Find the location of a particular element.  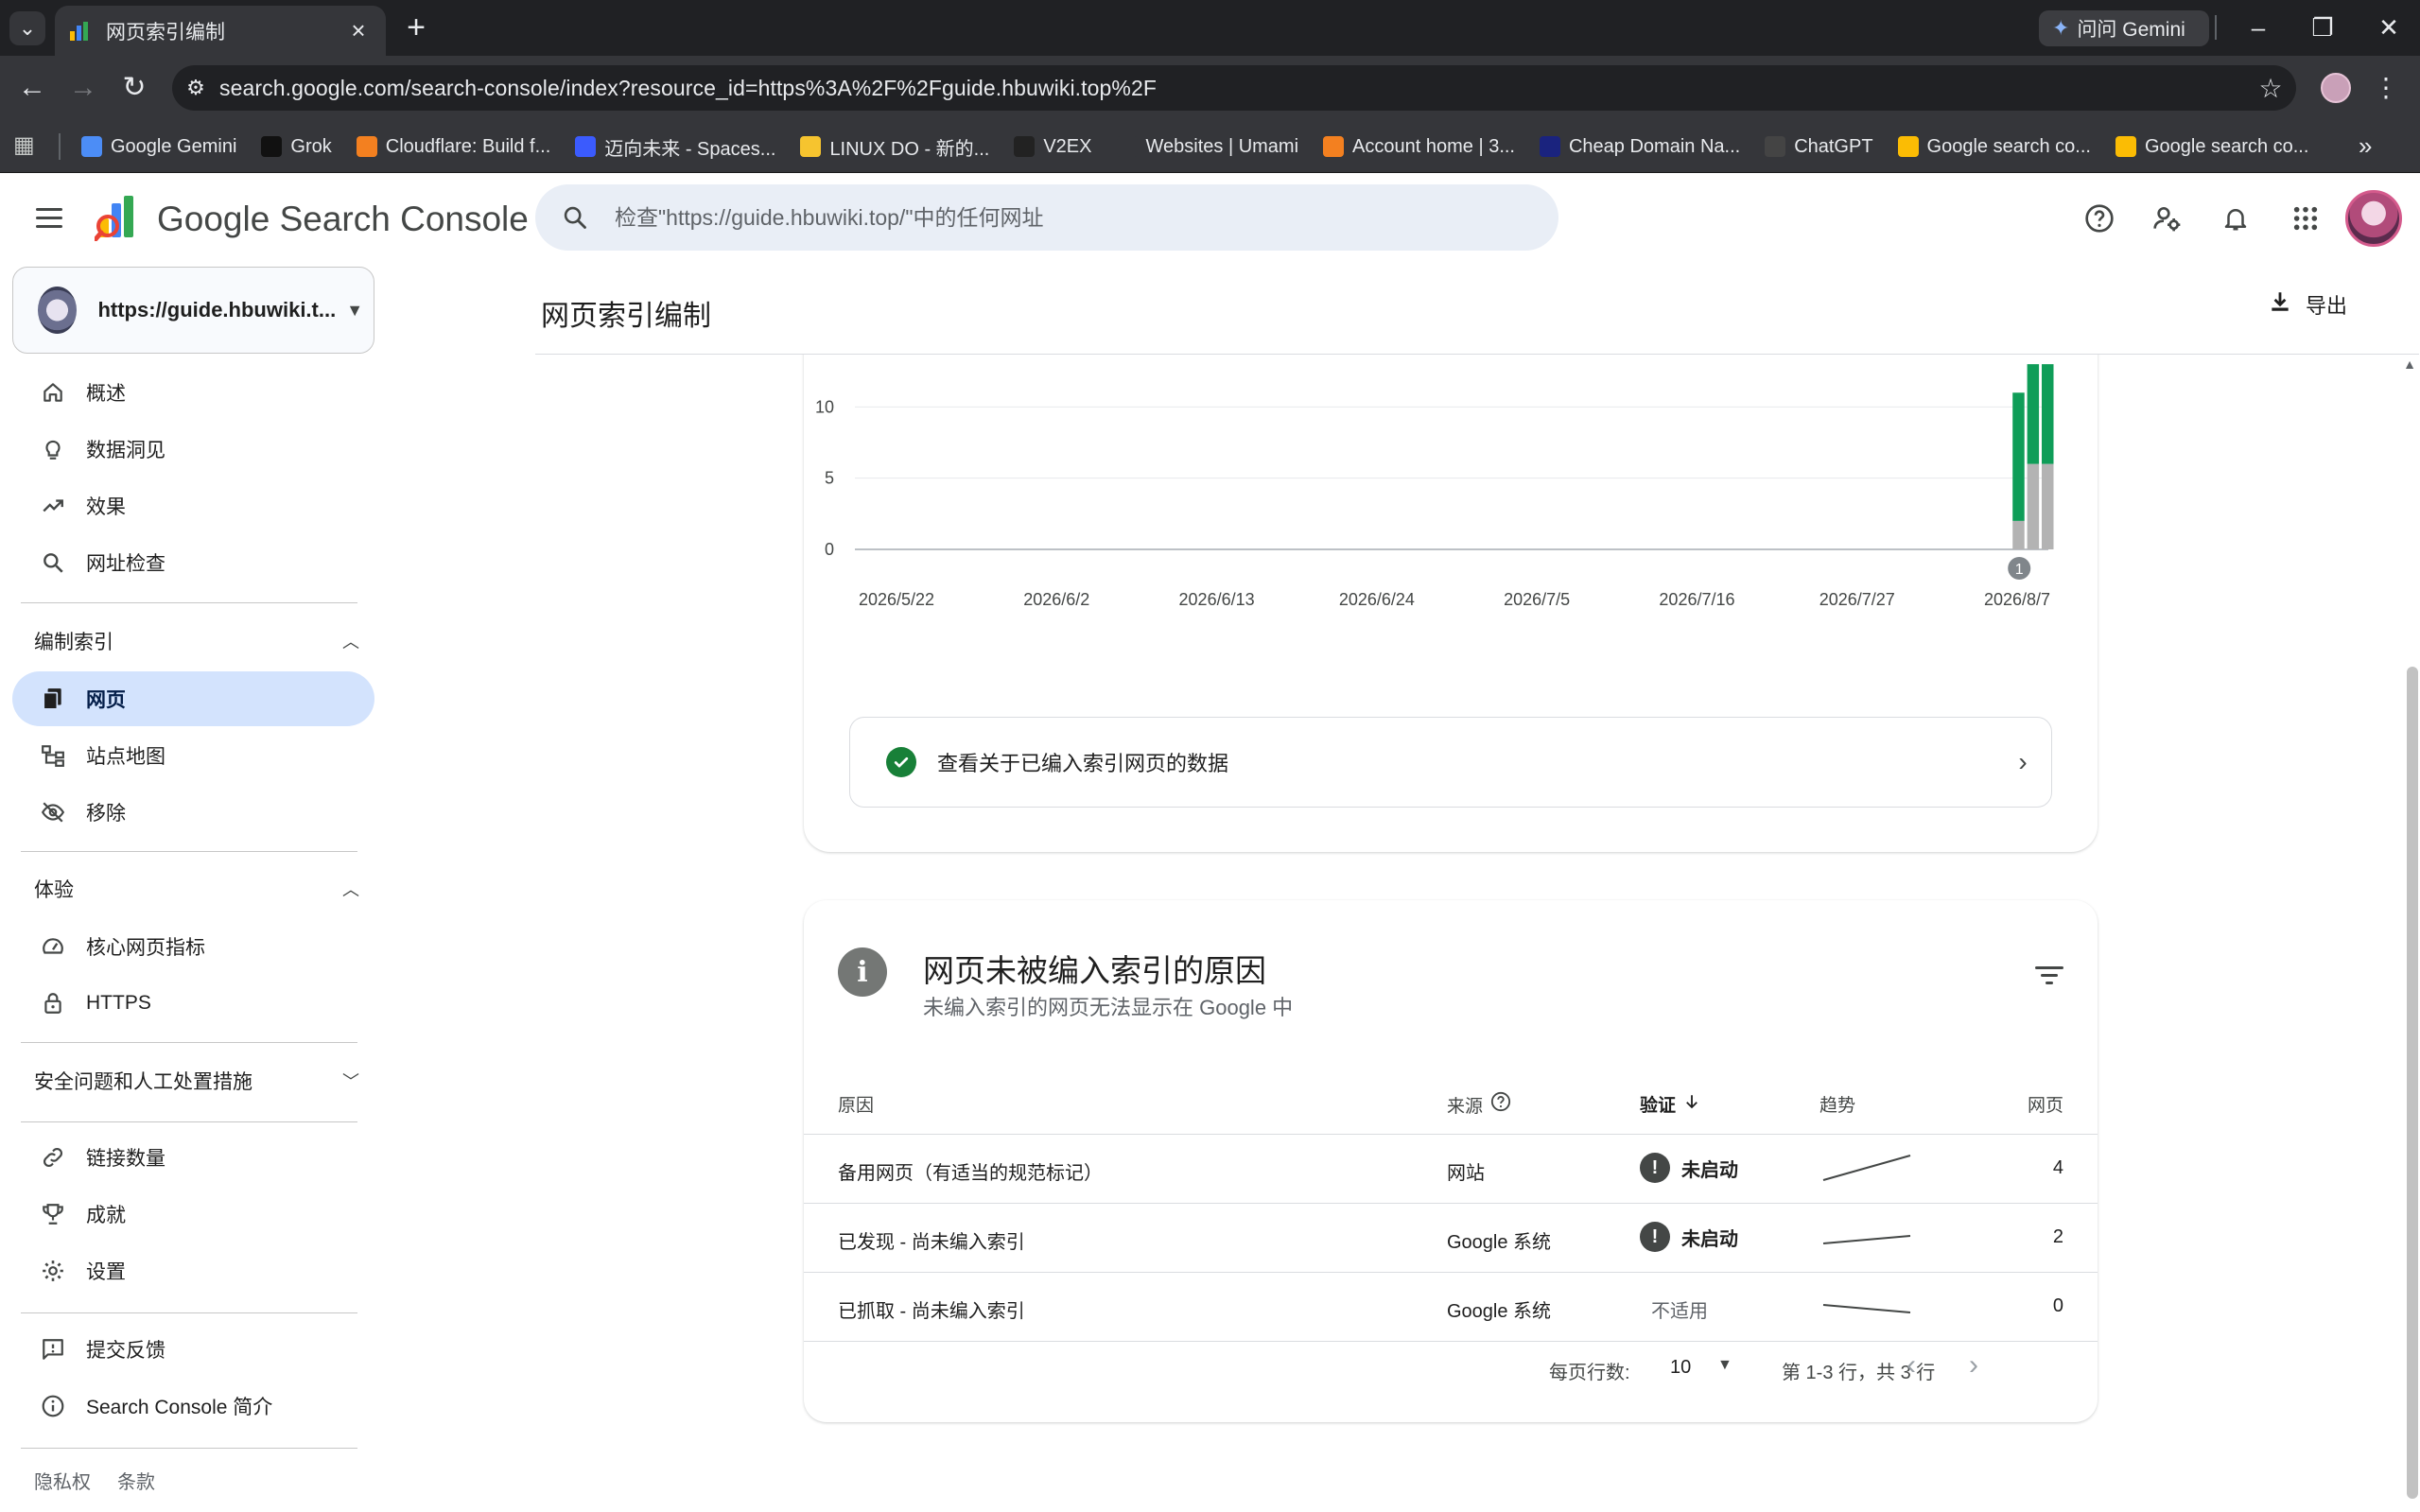

sidebar-section-indexing: 编制索引 ︿ is located at coordinates (193, 641).